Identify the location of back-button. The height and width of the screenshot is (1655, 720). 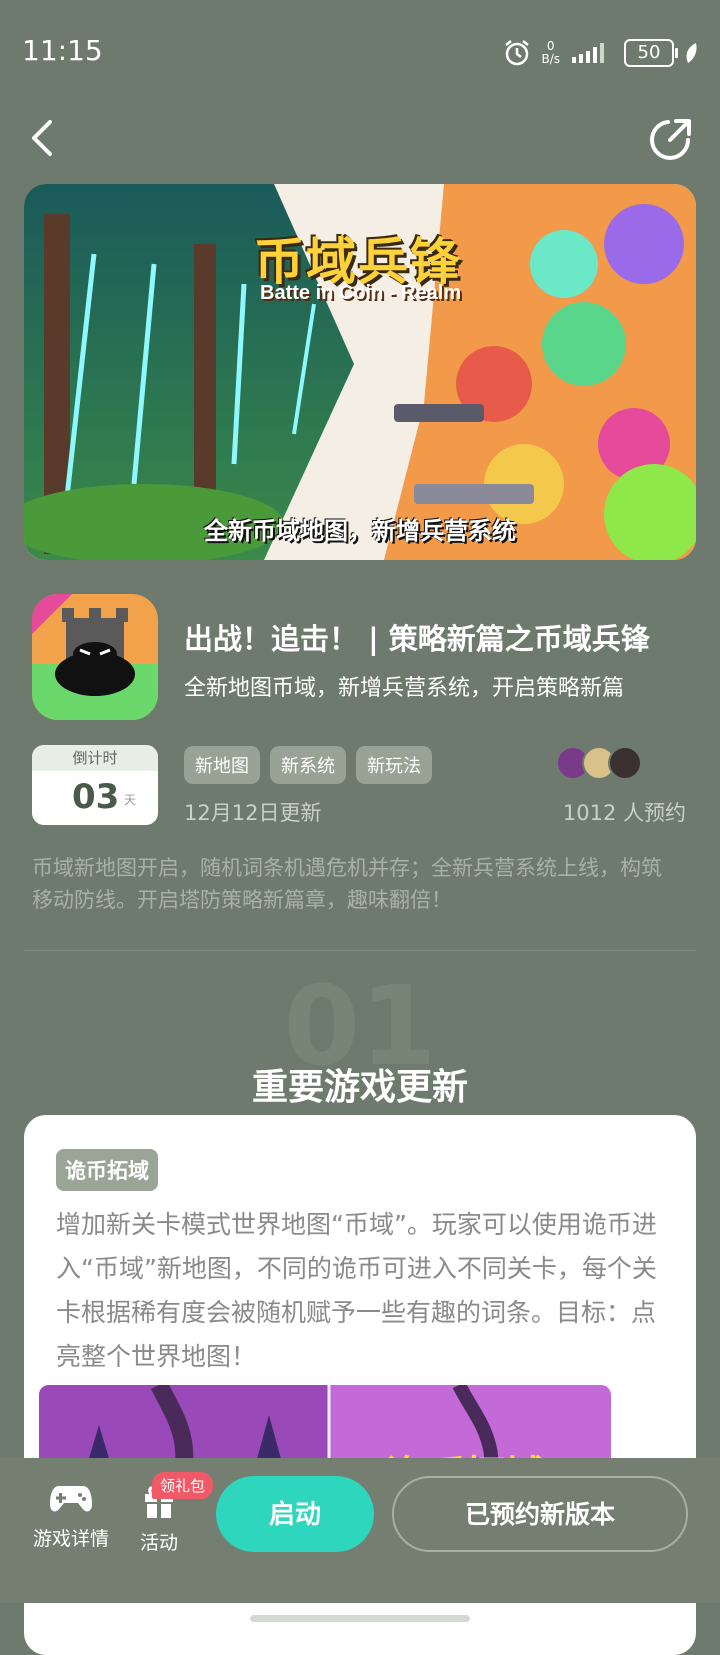
(50, 140).